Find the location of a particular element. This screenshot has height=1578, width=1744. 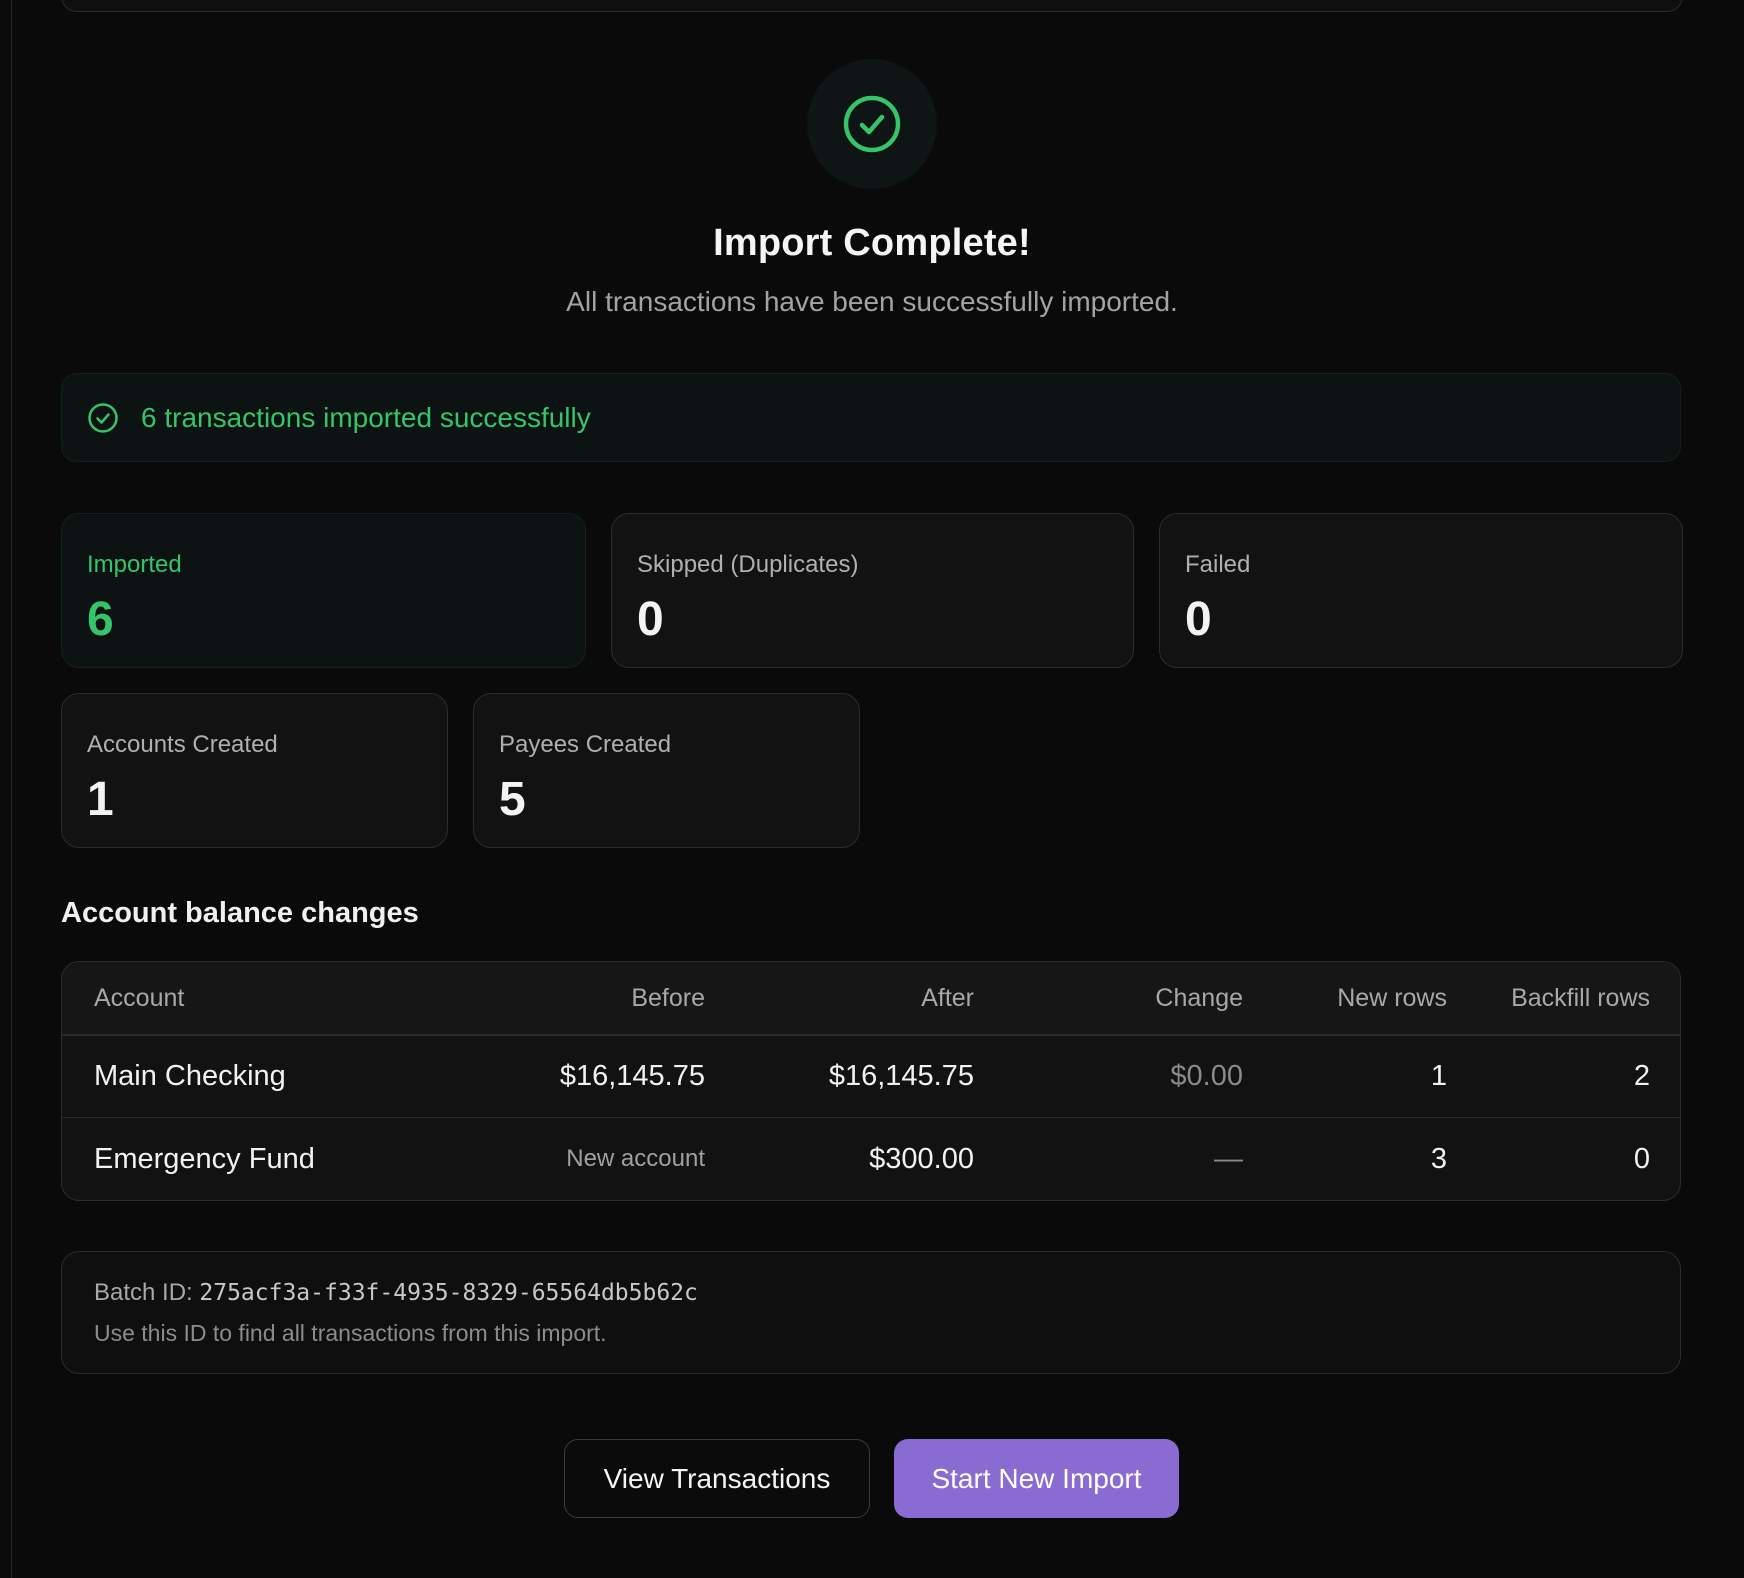

cell-after: $300.00 is located at coordinates (921, 1158).